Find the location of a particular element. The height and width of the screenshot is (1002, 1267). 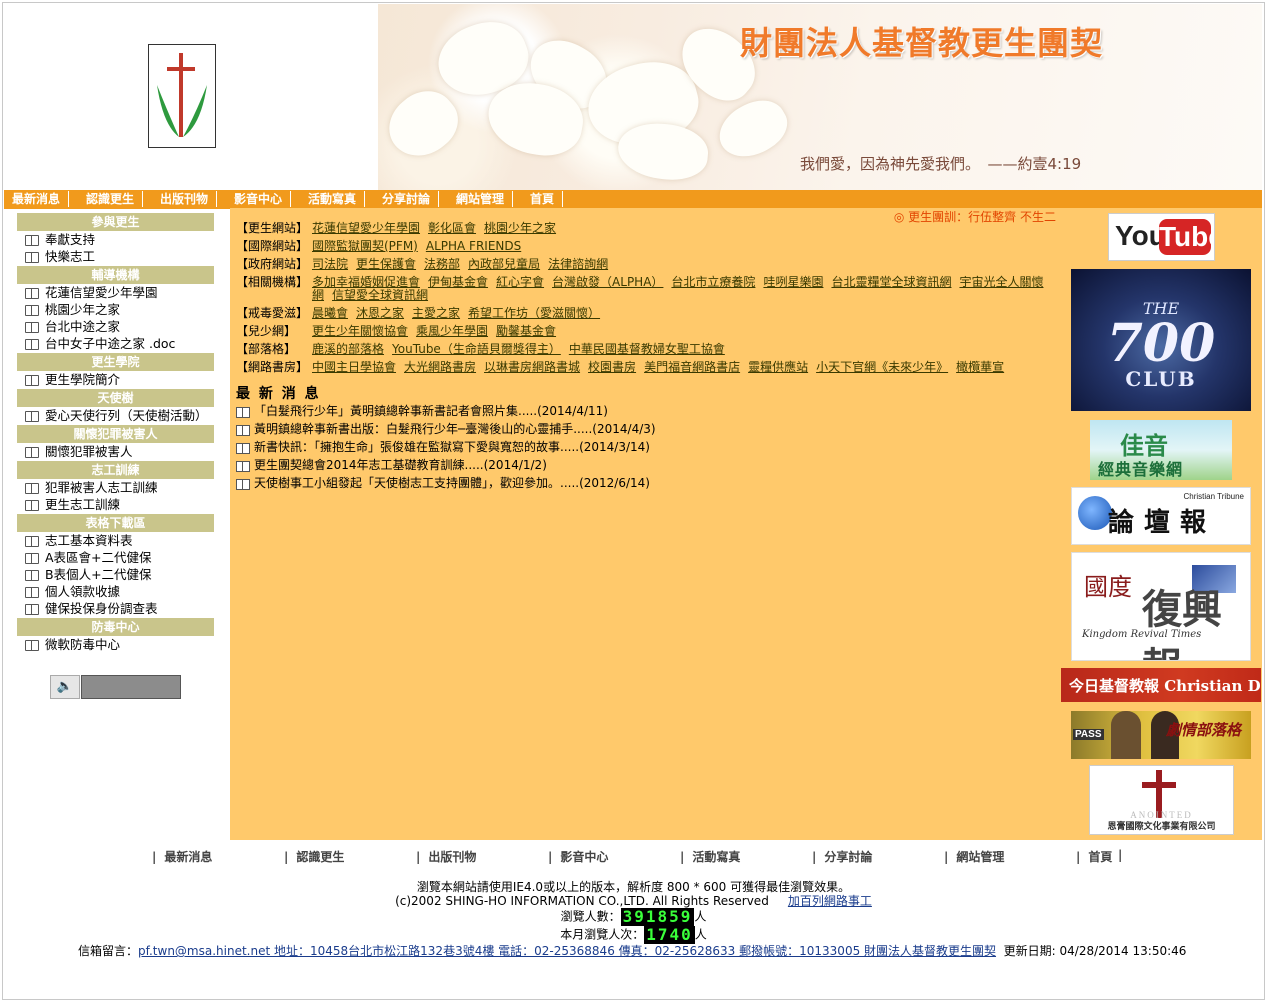

footer-nav-latest-news: 最新消息 is located at coordinates (182, 856).